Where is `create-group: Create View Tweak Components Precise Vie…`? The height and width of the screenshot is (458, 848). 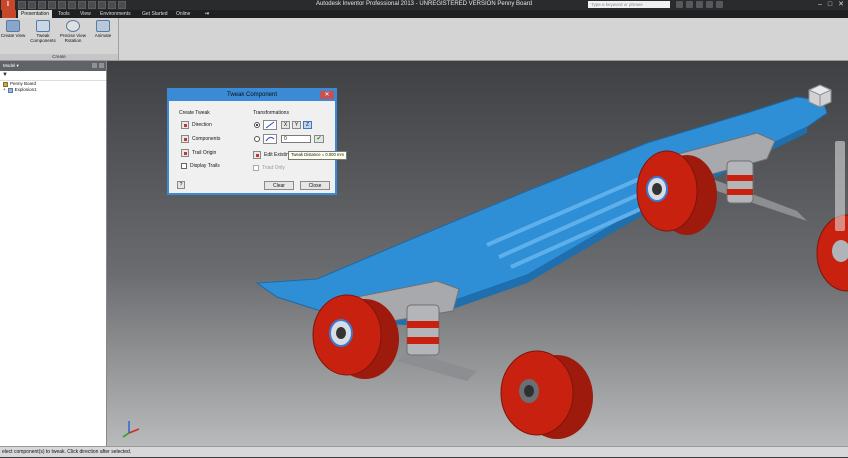
create-group: Create View Tweak Components Precise Vie… is located at coordinates (59, 39).